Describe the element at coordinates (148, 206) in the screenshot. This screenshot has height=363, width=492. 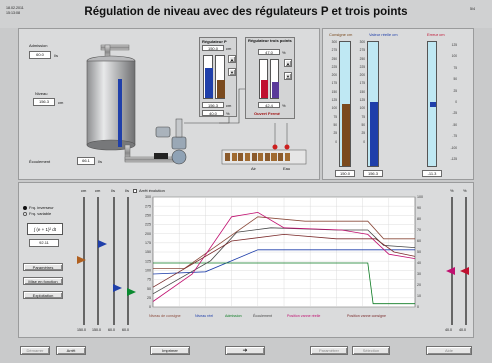
I see `trend-y-tick: 275` at that location.